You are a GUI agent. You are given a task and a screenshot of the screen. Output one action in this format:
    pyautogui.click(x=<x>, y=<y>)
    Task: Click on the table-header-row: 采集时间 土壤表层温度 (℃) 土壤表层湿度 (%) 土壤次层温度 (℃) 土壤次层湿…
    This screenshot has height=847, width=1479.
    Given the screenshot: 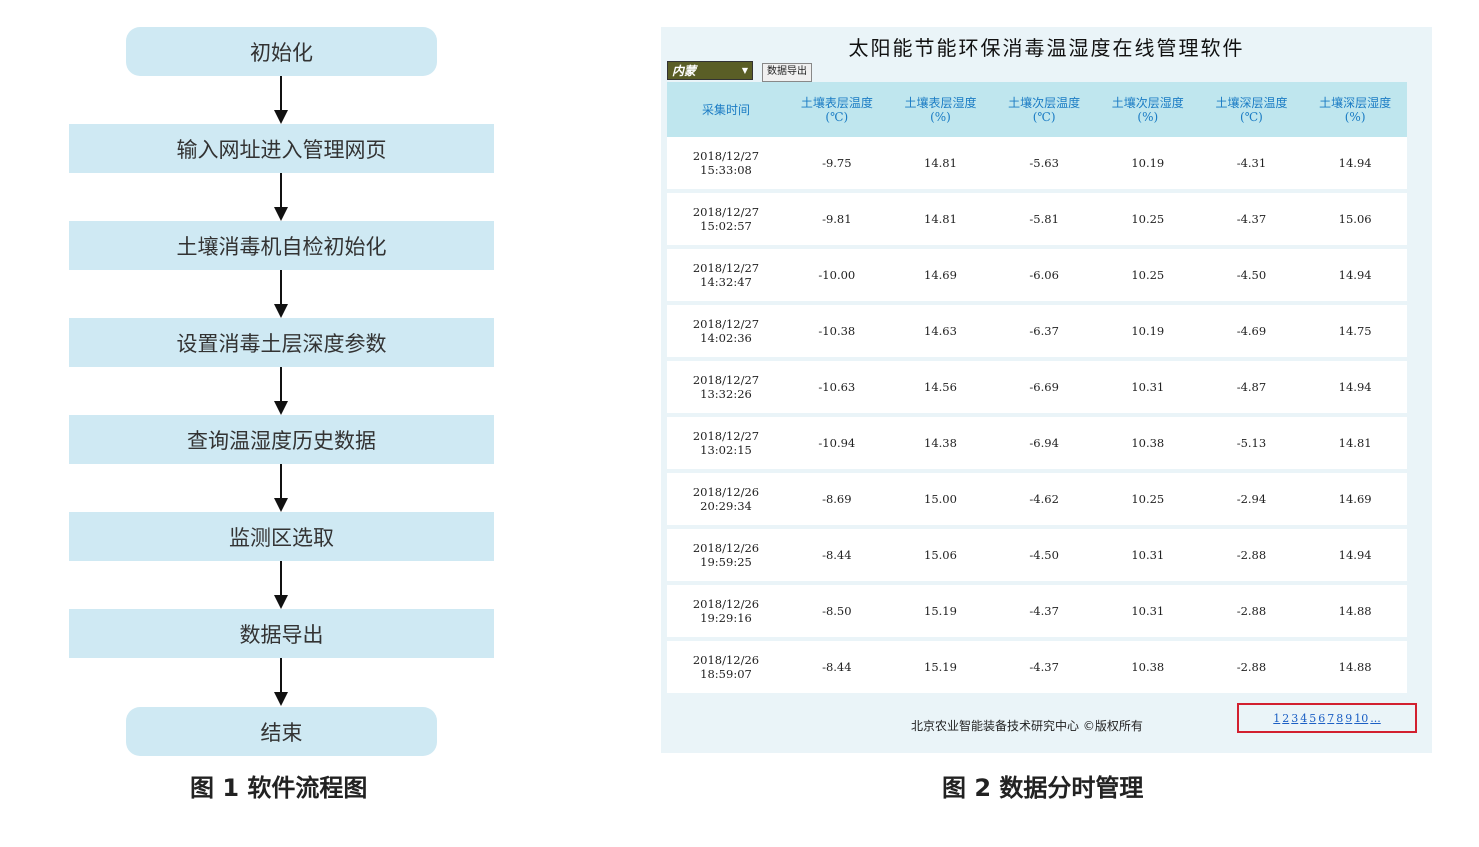 What is the action you would take?
    pyautogui.click(x=1037, y=109)
    